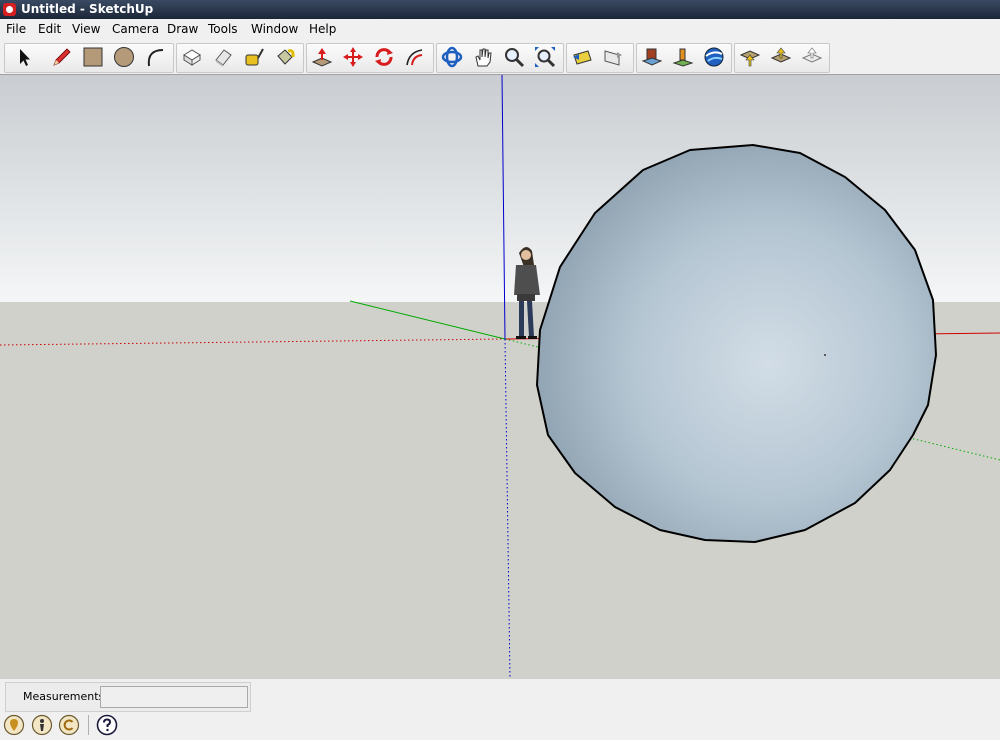 Image resolution: width=1000 pixels, height=740 pixels. Describe the element at coordinates (544, 57) in the screenshot. I see `zoom-extents-icon` at that location.